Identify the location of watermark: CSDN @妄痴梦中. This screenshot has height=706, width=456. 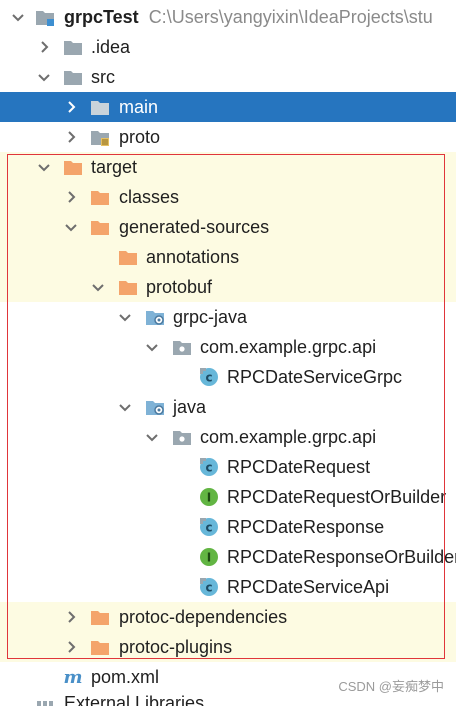
(391, 686).